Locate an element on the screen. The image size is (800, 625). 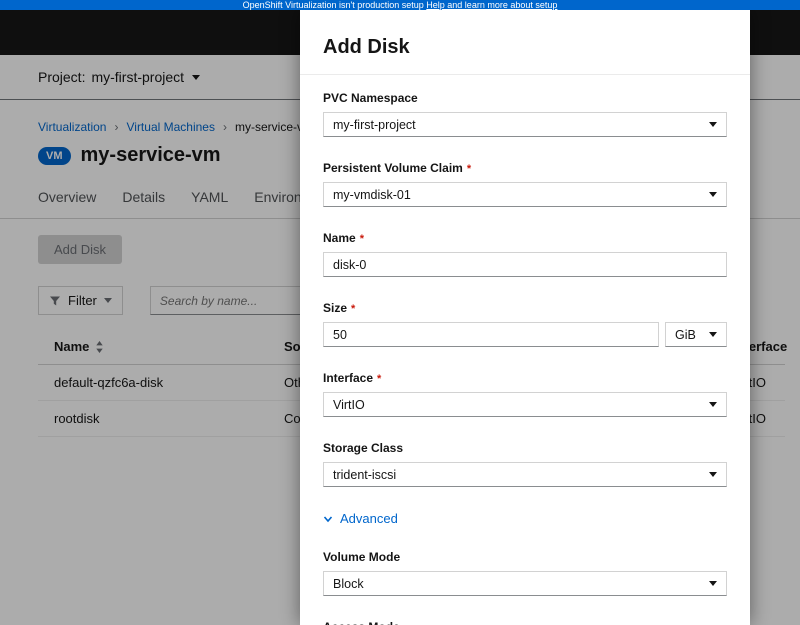
pvc-namespace-group: PVC Namespace my-first-project is located at coordinates (525, 114).